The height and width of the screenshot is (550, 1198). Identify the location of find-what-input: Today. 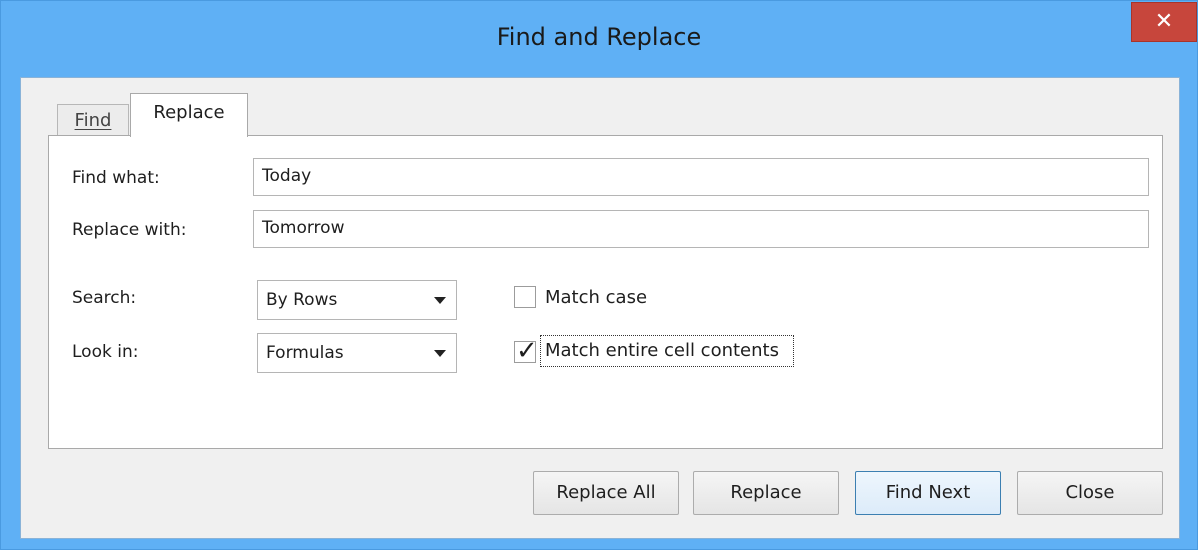
(701, 177).